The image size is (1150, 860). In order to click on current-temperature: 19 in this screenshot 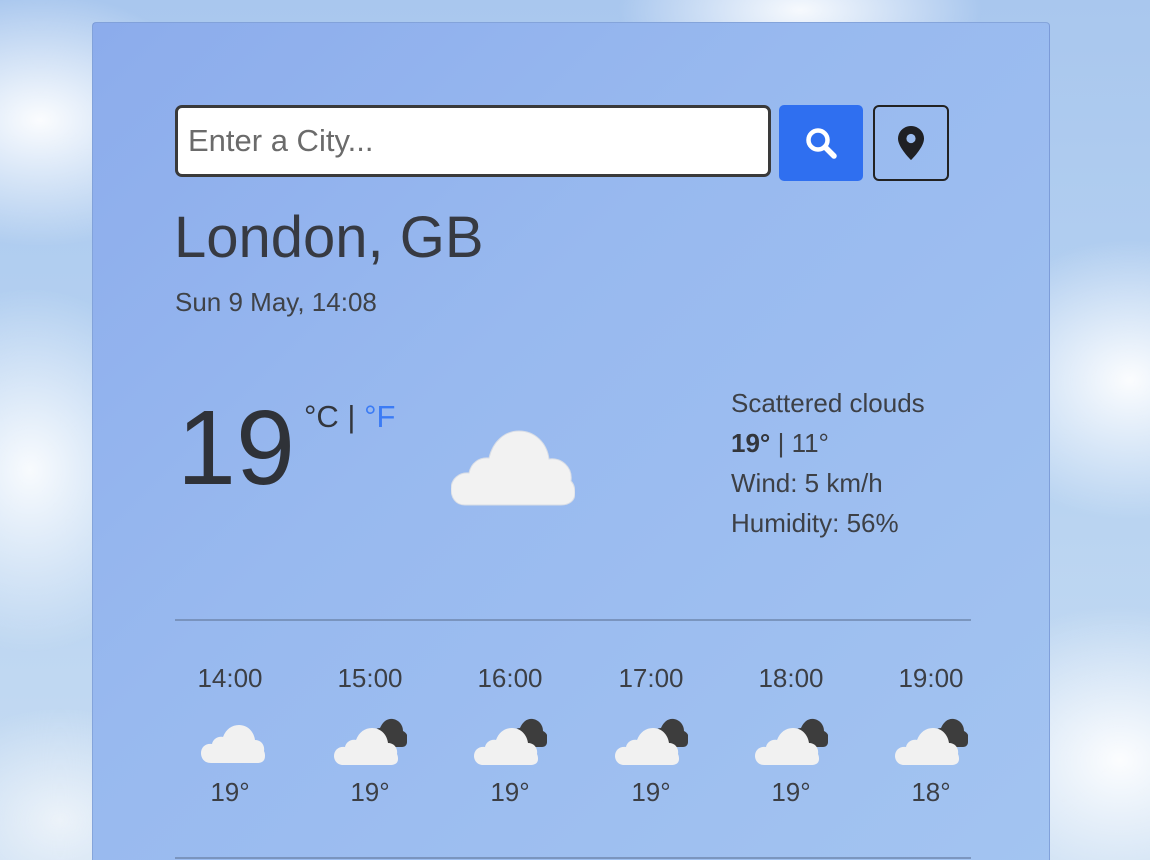, I will do `click(236, 448)`.